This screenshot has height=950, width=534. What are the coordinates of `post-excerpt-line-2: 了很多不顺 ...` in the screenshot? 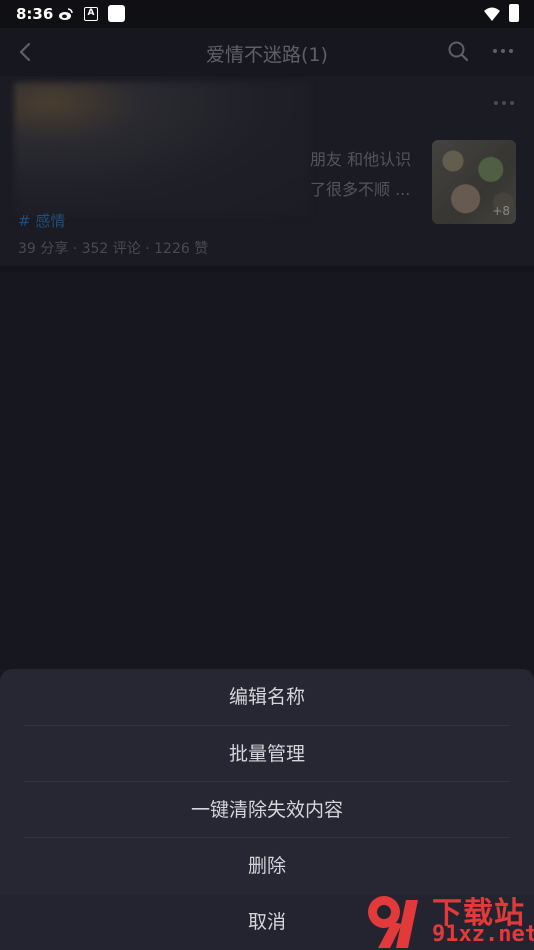 It's located at (360, 189).